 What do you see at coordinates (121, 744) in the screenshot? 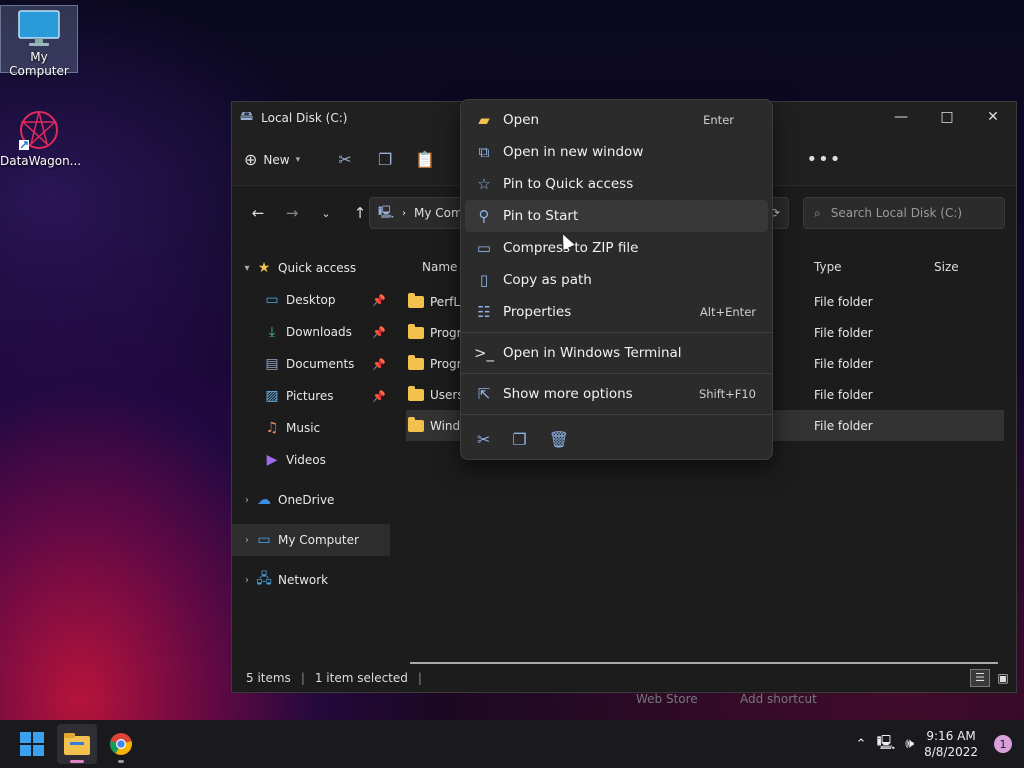
I see `taskbar-chrome` at bounding box center [121, 744].